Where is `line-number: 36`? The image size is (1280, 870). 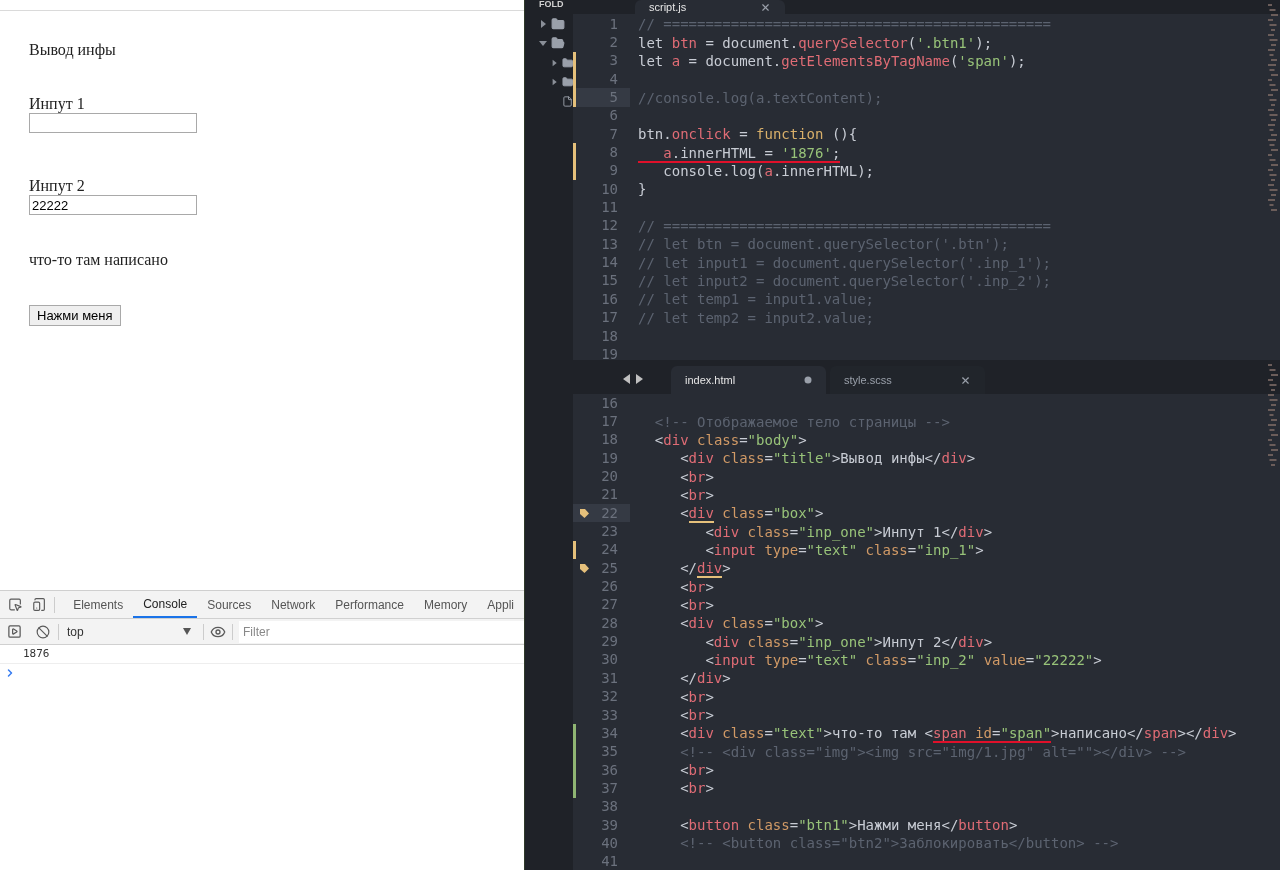
line-number: 36 is located at coordinates (609, 770).